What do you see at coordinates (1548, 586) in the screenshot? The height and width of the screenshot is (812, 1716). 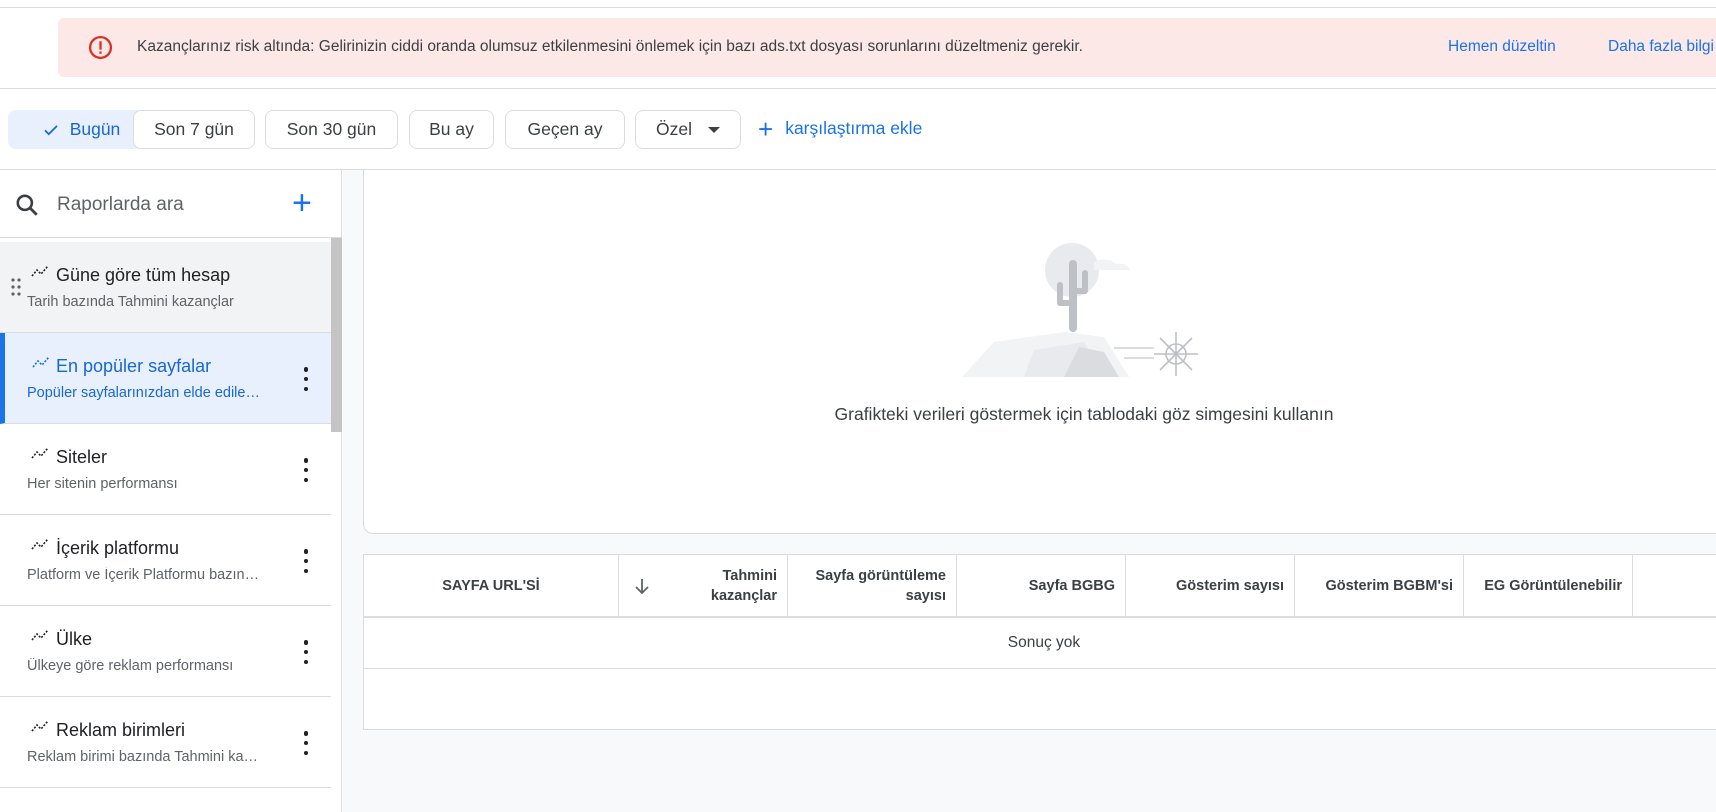 I see `column-header-active-view-viewable: EG Görüntülenebilir` at bounding box center [1548, 586].